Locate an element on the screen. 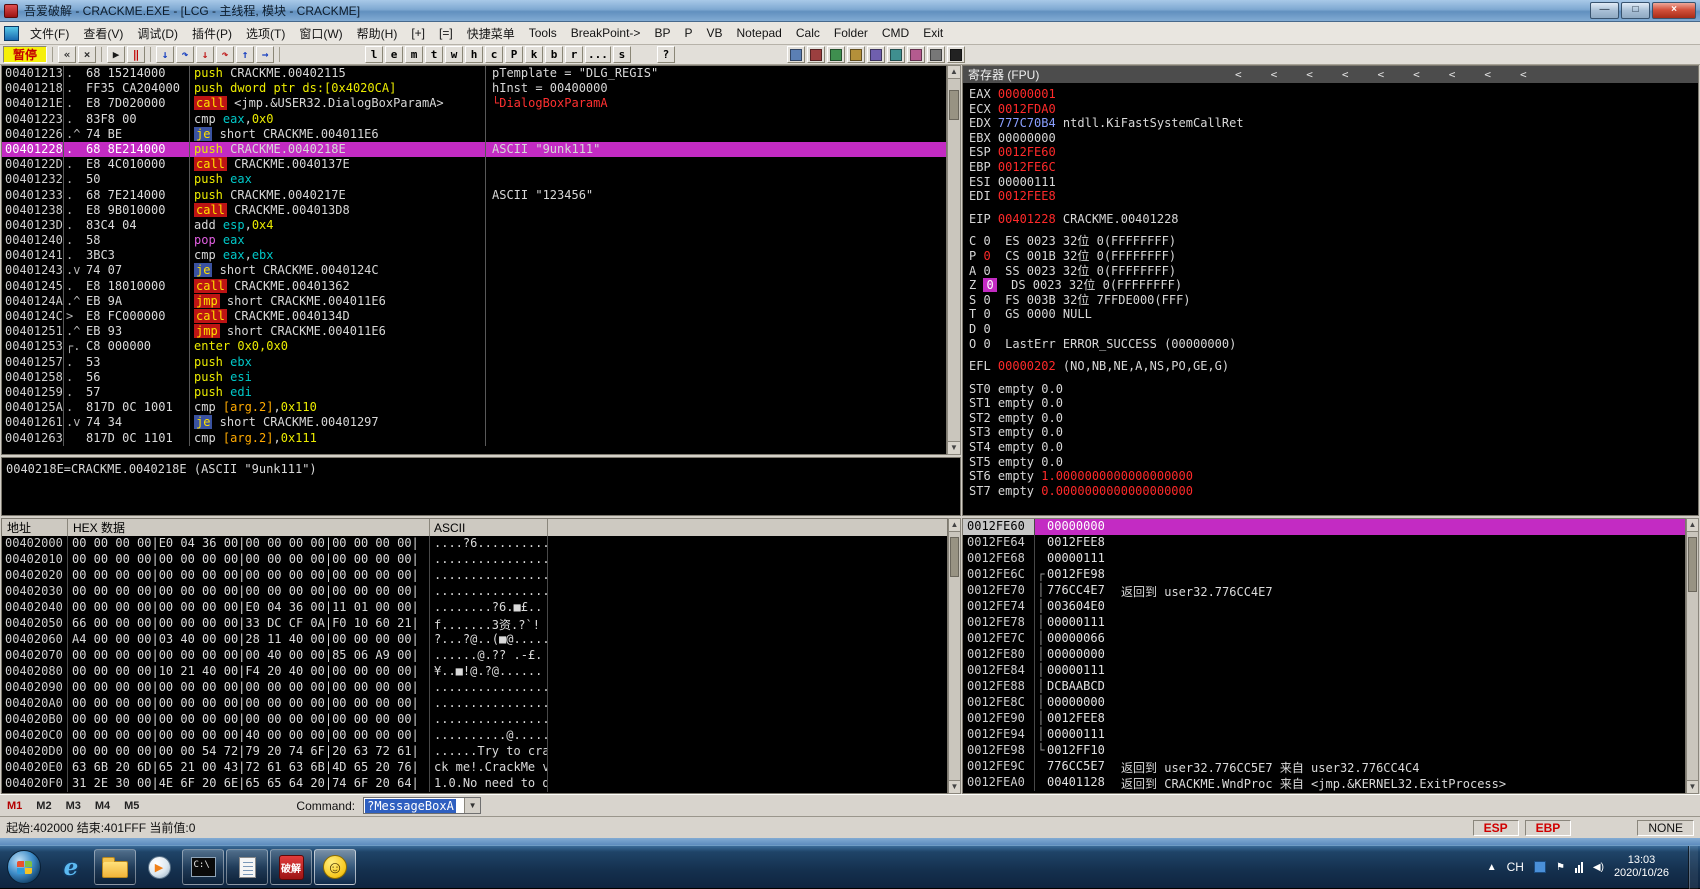  menu-item-20: Exit is located at coordinates (933, 33).